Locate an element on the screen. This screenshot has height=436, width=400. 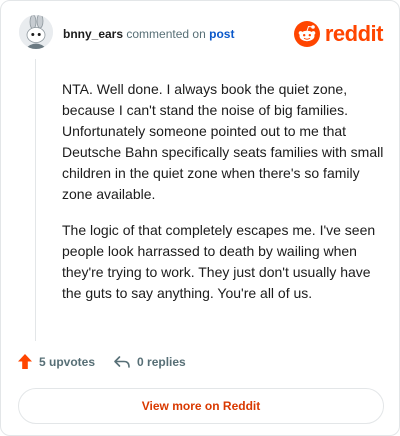
reddit-logo: reddit is located at coordinates (338, 34).